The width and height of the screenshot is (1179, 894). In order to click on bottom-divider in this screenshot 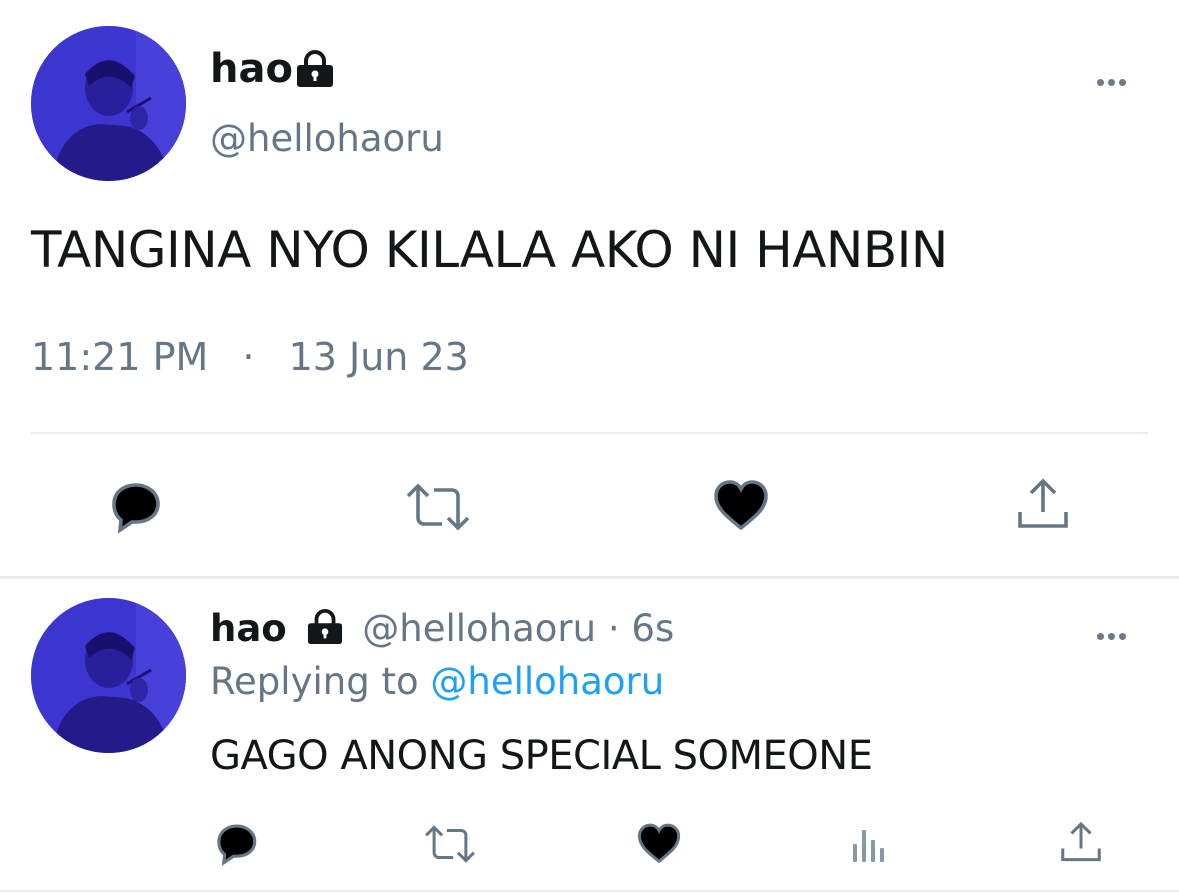, I will do `click(589, 891)`.